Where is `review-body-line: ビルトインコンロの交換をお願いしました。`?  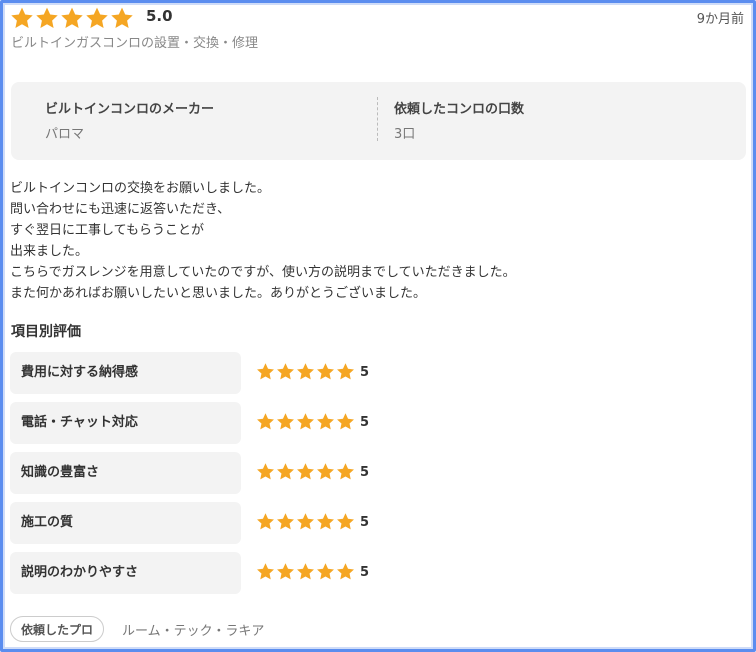 review-body-line: ビルトインコンロの交換をお願いしました。 is located at coordinates (140, 188).